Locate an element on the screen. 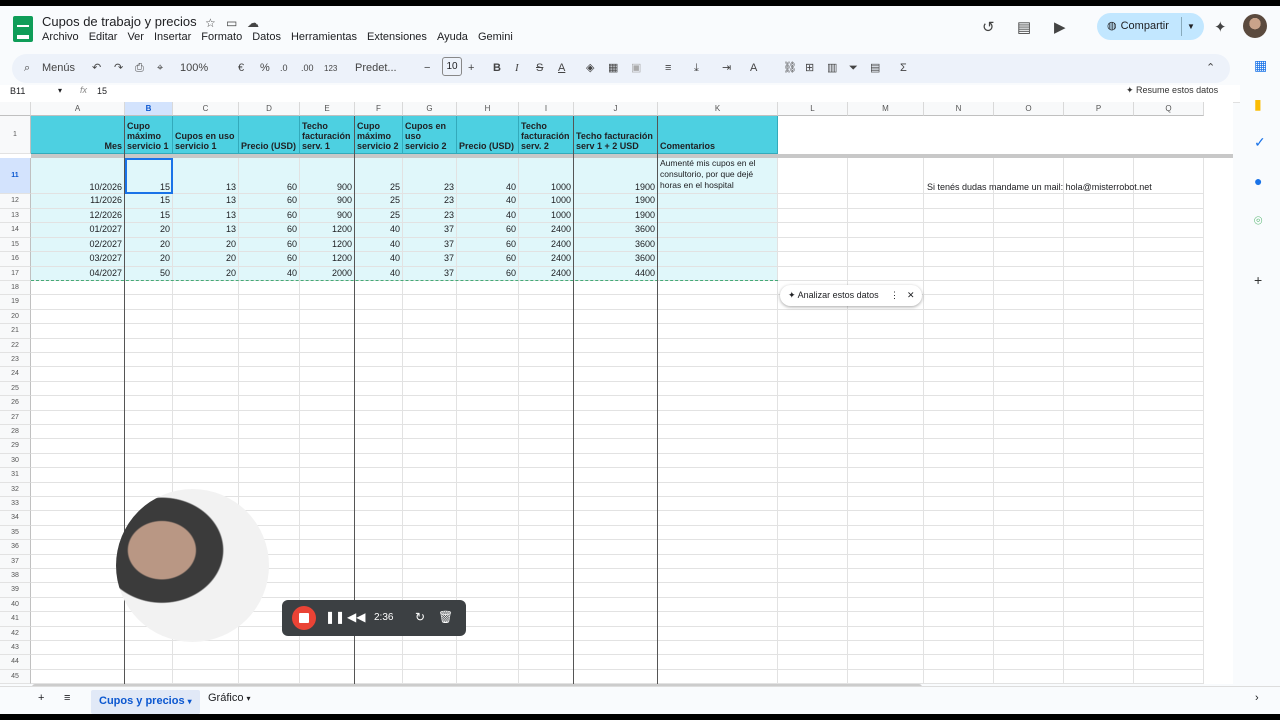  more-icon: ⋮ is located at coordinates (894, 295).